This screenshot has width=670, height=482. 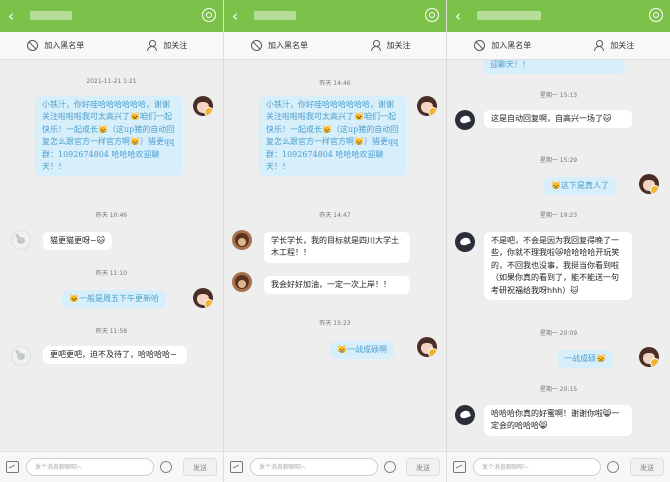 I want to click on timestamp: 星期一 20:09, so click(x=558, y=333).